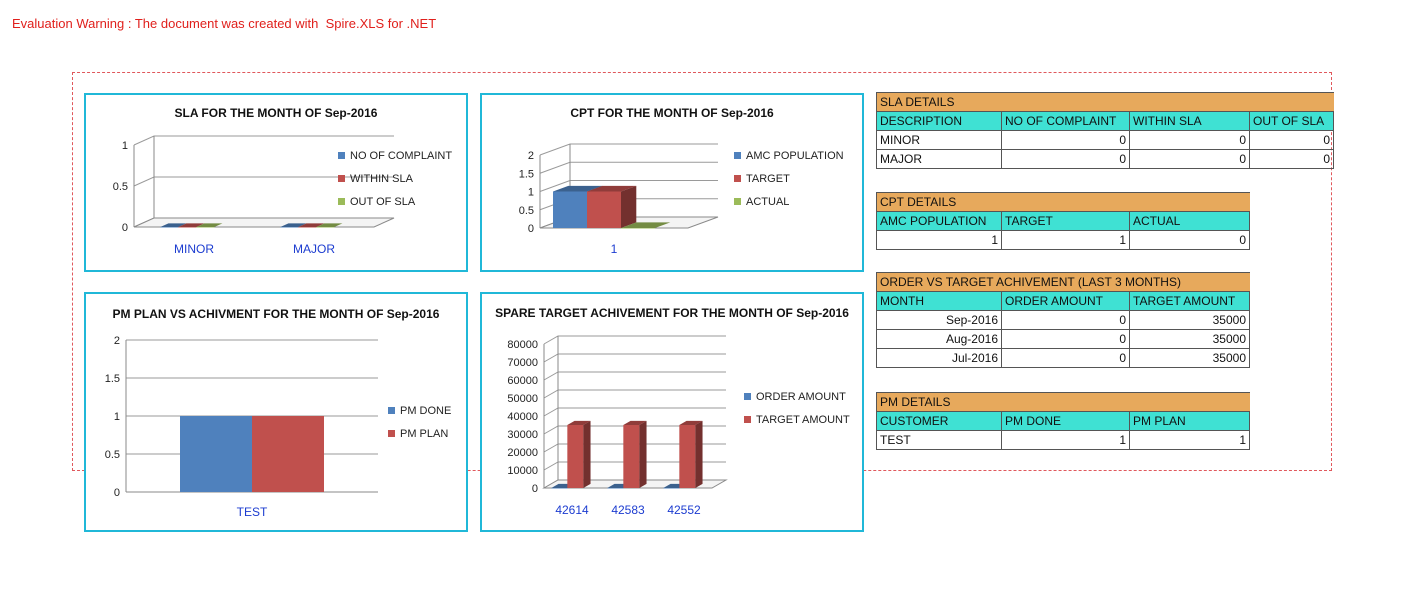 This screenshot has height=601, width=1405. I want to click on category-label: TEST, so click(252, 512).